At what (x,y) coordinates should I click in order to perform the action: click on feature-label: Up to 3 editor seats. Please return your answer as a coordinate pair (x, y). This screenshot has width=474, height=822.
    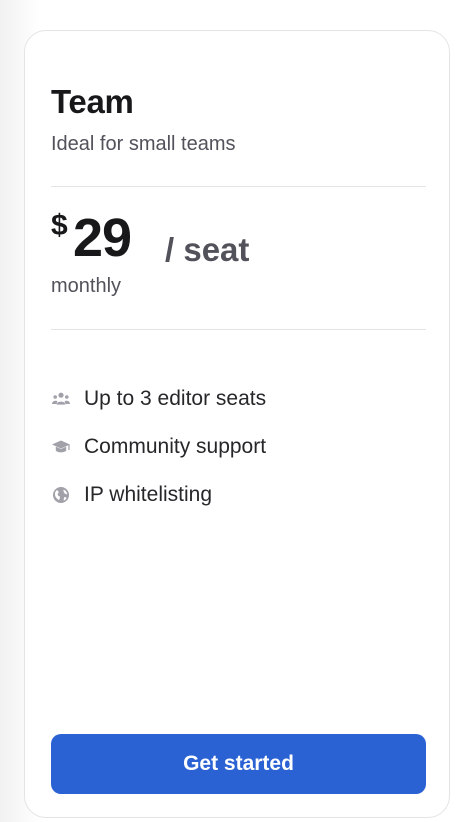
    Looking at the image, I should click on (175, 398).